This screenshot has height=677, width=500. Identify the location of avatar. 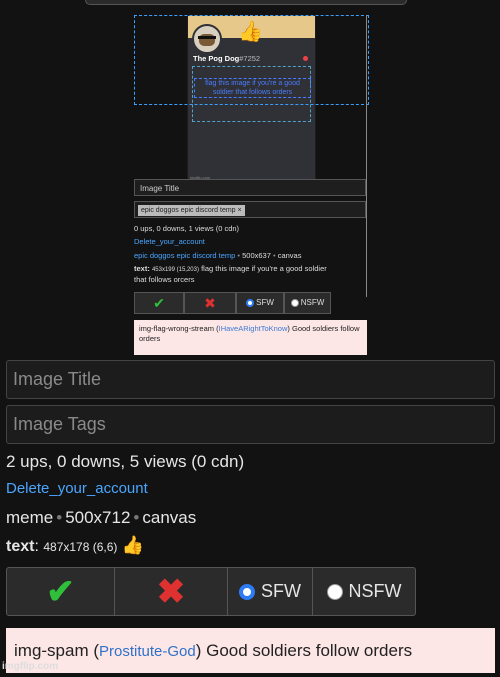
(207, 39).